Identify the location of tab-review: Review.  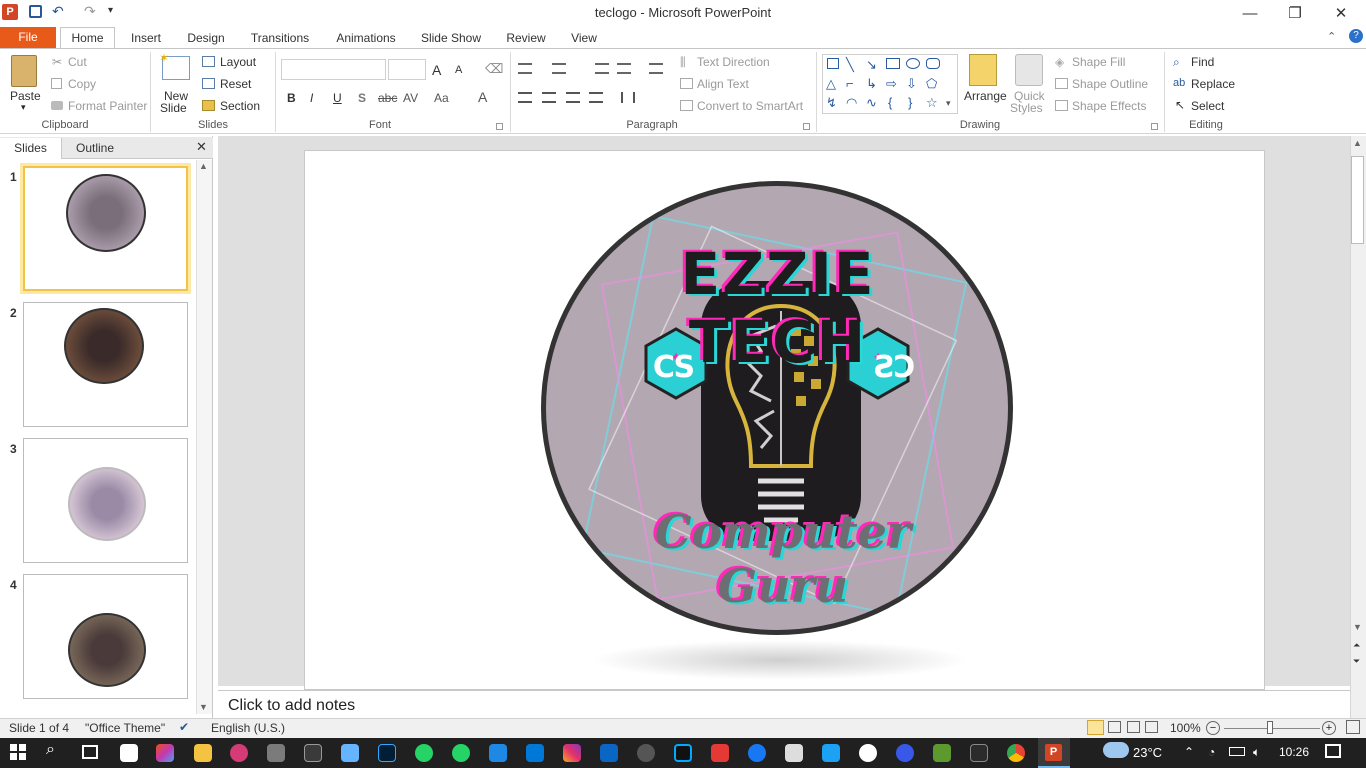
(526, 38).